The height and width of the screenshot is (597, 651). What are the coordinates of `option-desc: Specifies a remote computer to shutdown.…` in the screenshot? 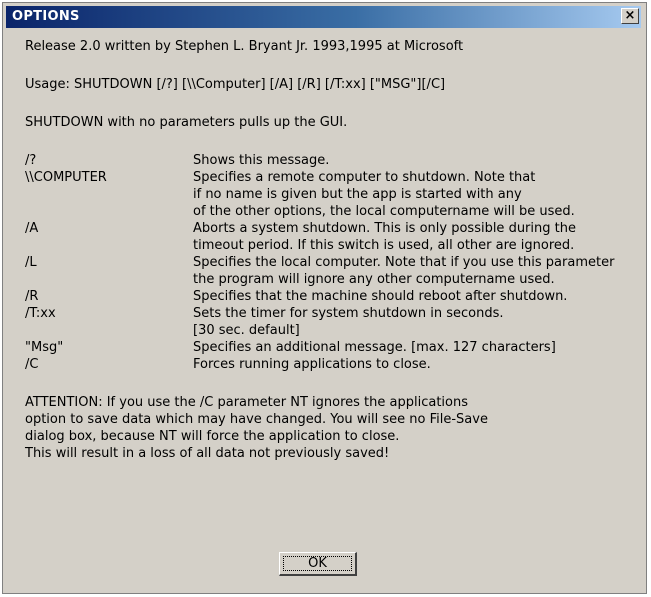 It's located at (364, 177).